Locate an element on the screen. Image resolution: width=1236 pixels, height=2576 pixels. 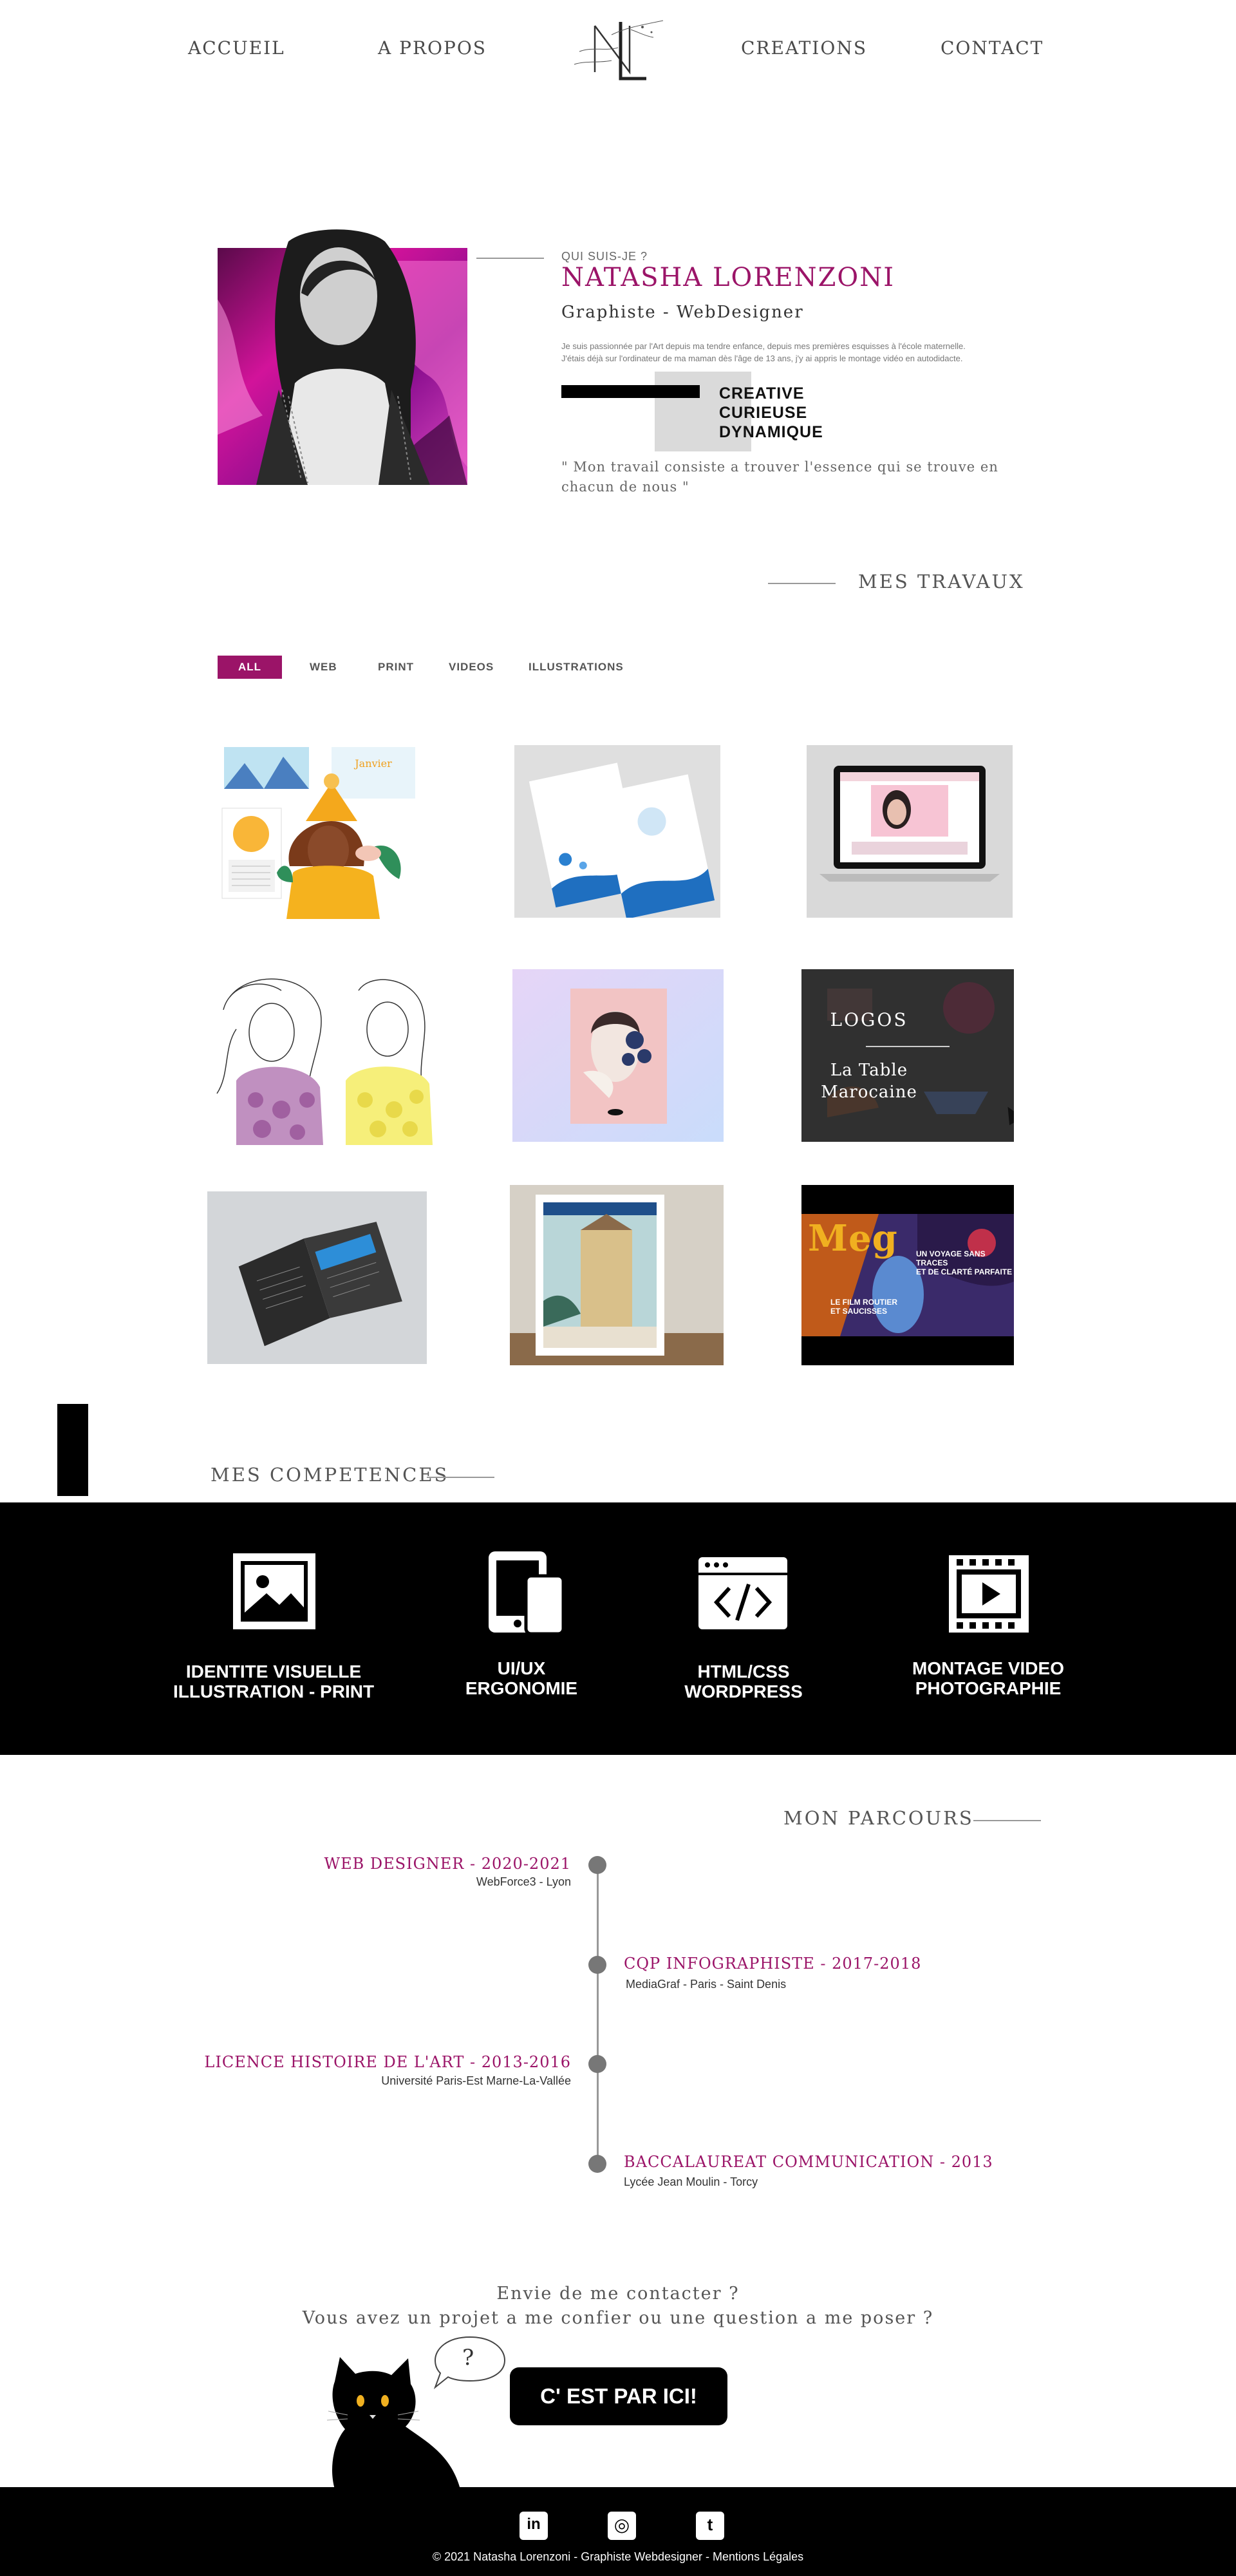
logos-card-label: LOGOS is located at coordinates (869, 1019).